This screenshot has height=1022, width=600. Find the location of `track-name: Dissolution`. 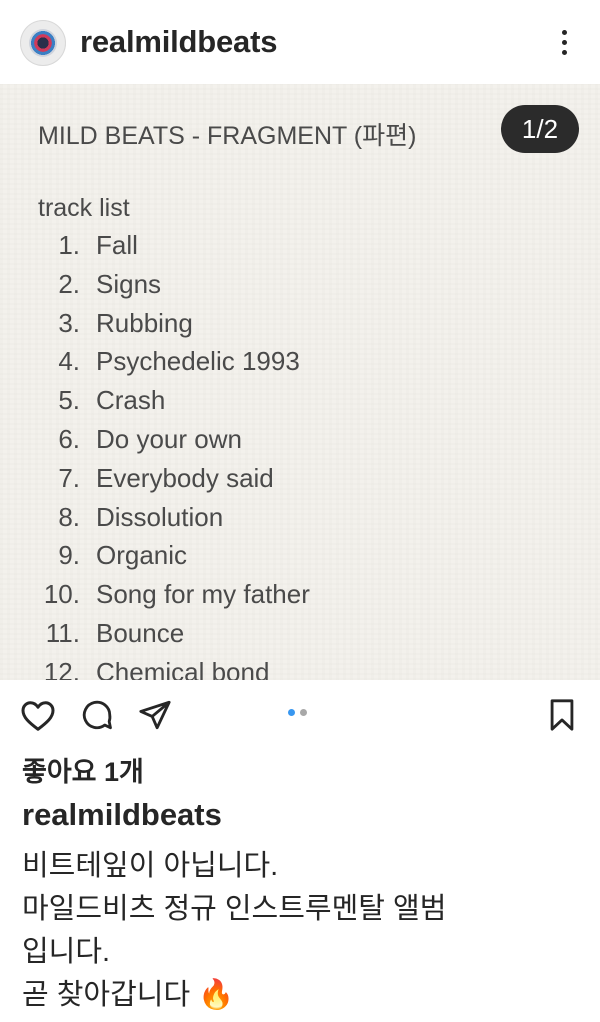

track-name: Dissolution is located at coordinates (160, 516).